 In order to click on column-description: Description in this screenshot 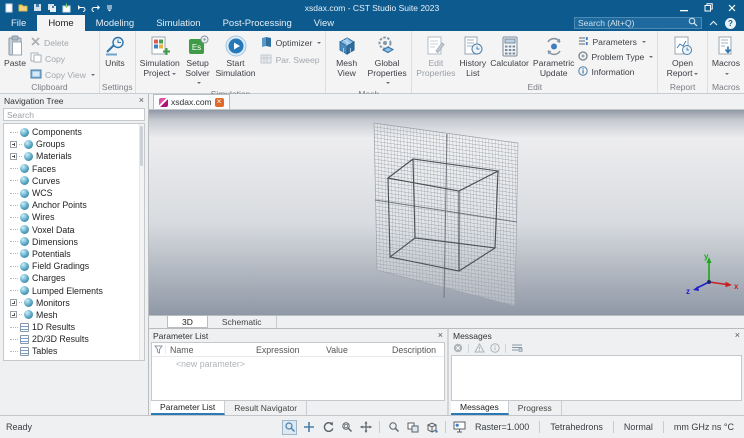, I will do `click(416, 350)`.